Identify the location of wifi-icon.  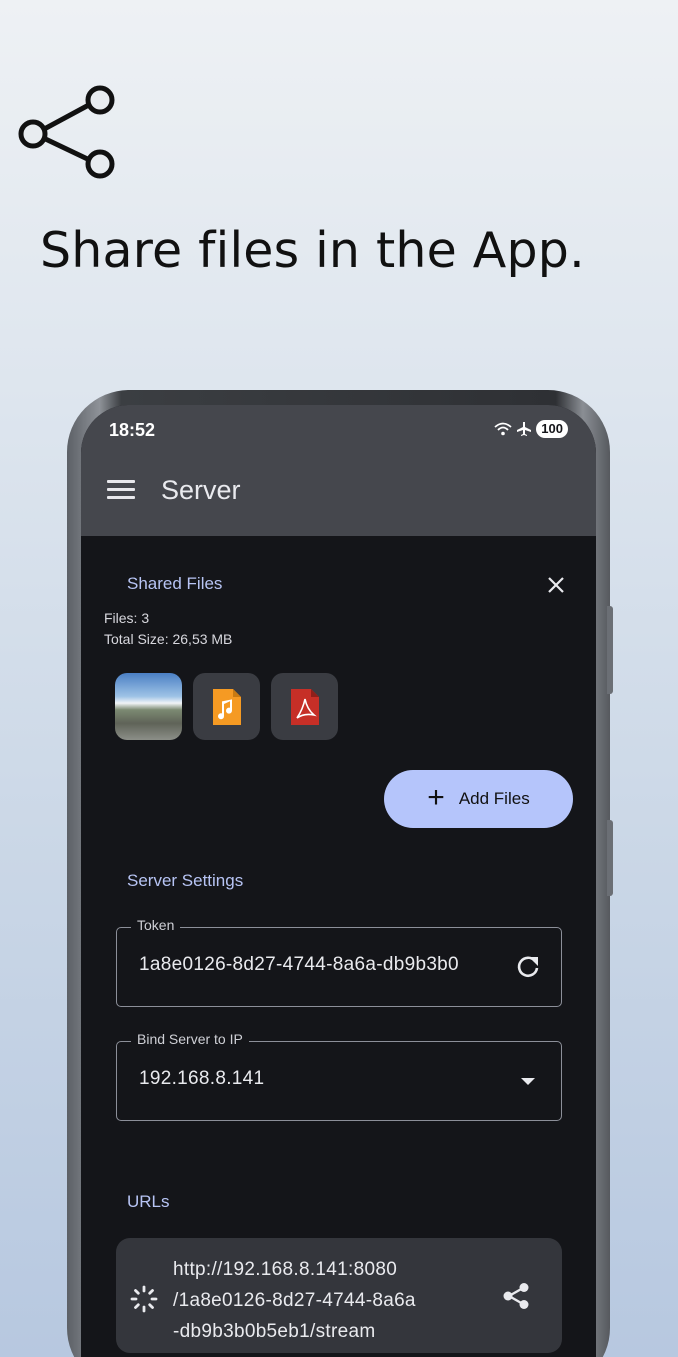
(503, 429).